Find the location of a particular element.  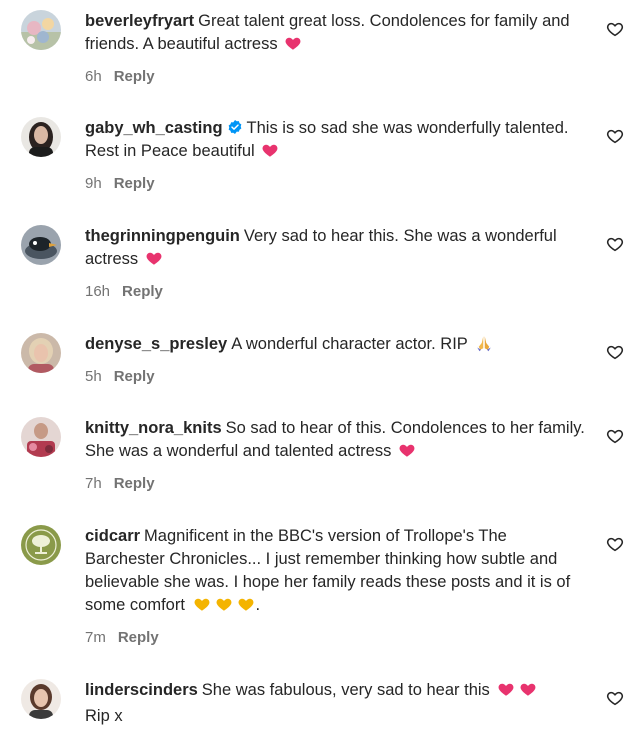

avatar-portrait-dark-hair-icon is located at coordinates (41, 137).